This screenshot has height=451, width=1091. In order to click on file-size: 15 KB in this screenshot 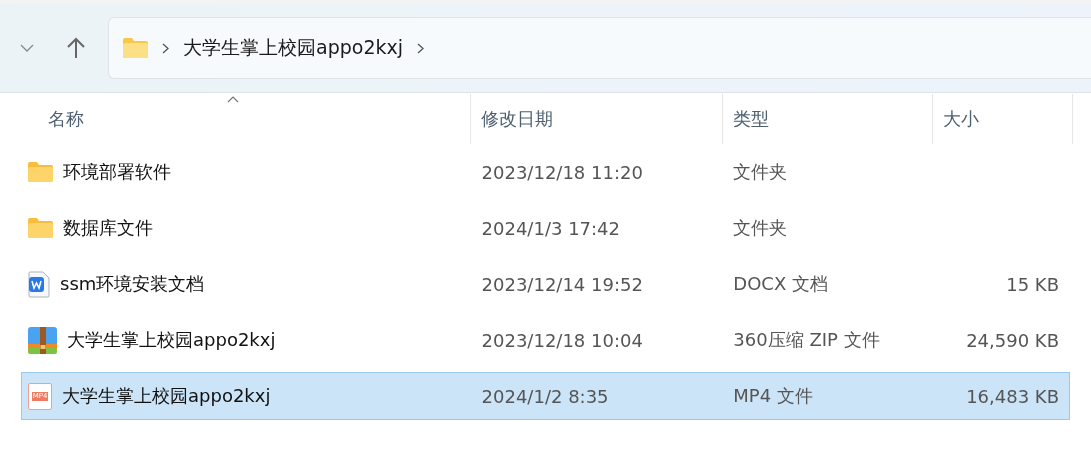, I will do `click(1032, 284)`.